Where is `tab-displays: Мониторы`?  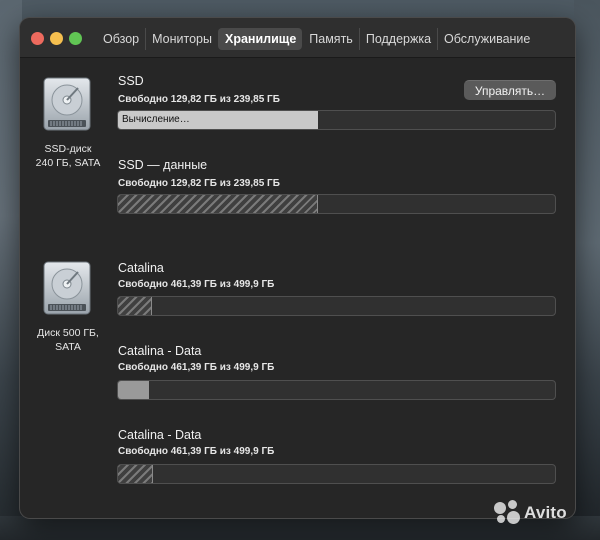 tab-displays: Мониторы is located at coordinates (181, 39).